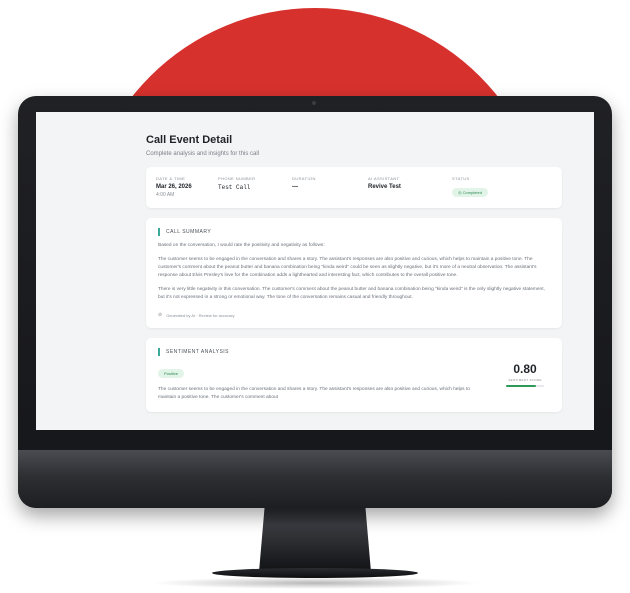  Describe the element at coordinates (171, 178) in the screenshot. I see `meta-date-label: DATE & TIME` at that location.